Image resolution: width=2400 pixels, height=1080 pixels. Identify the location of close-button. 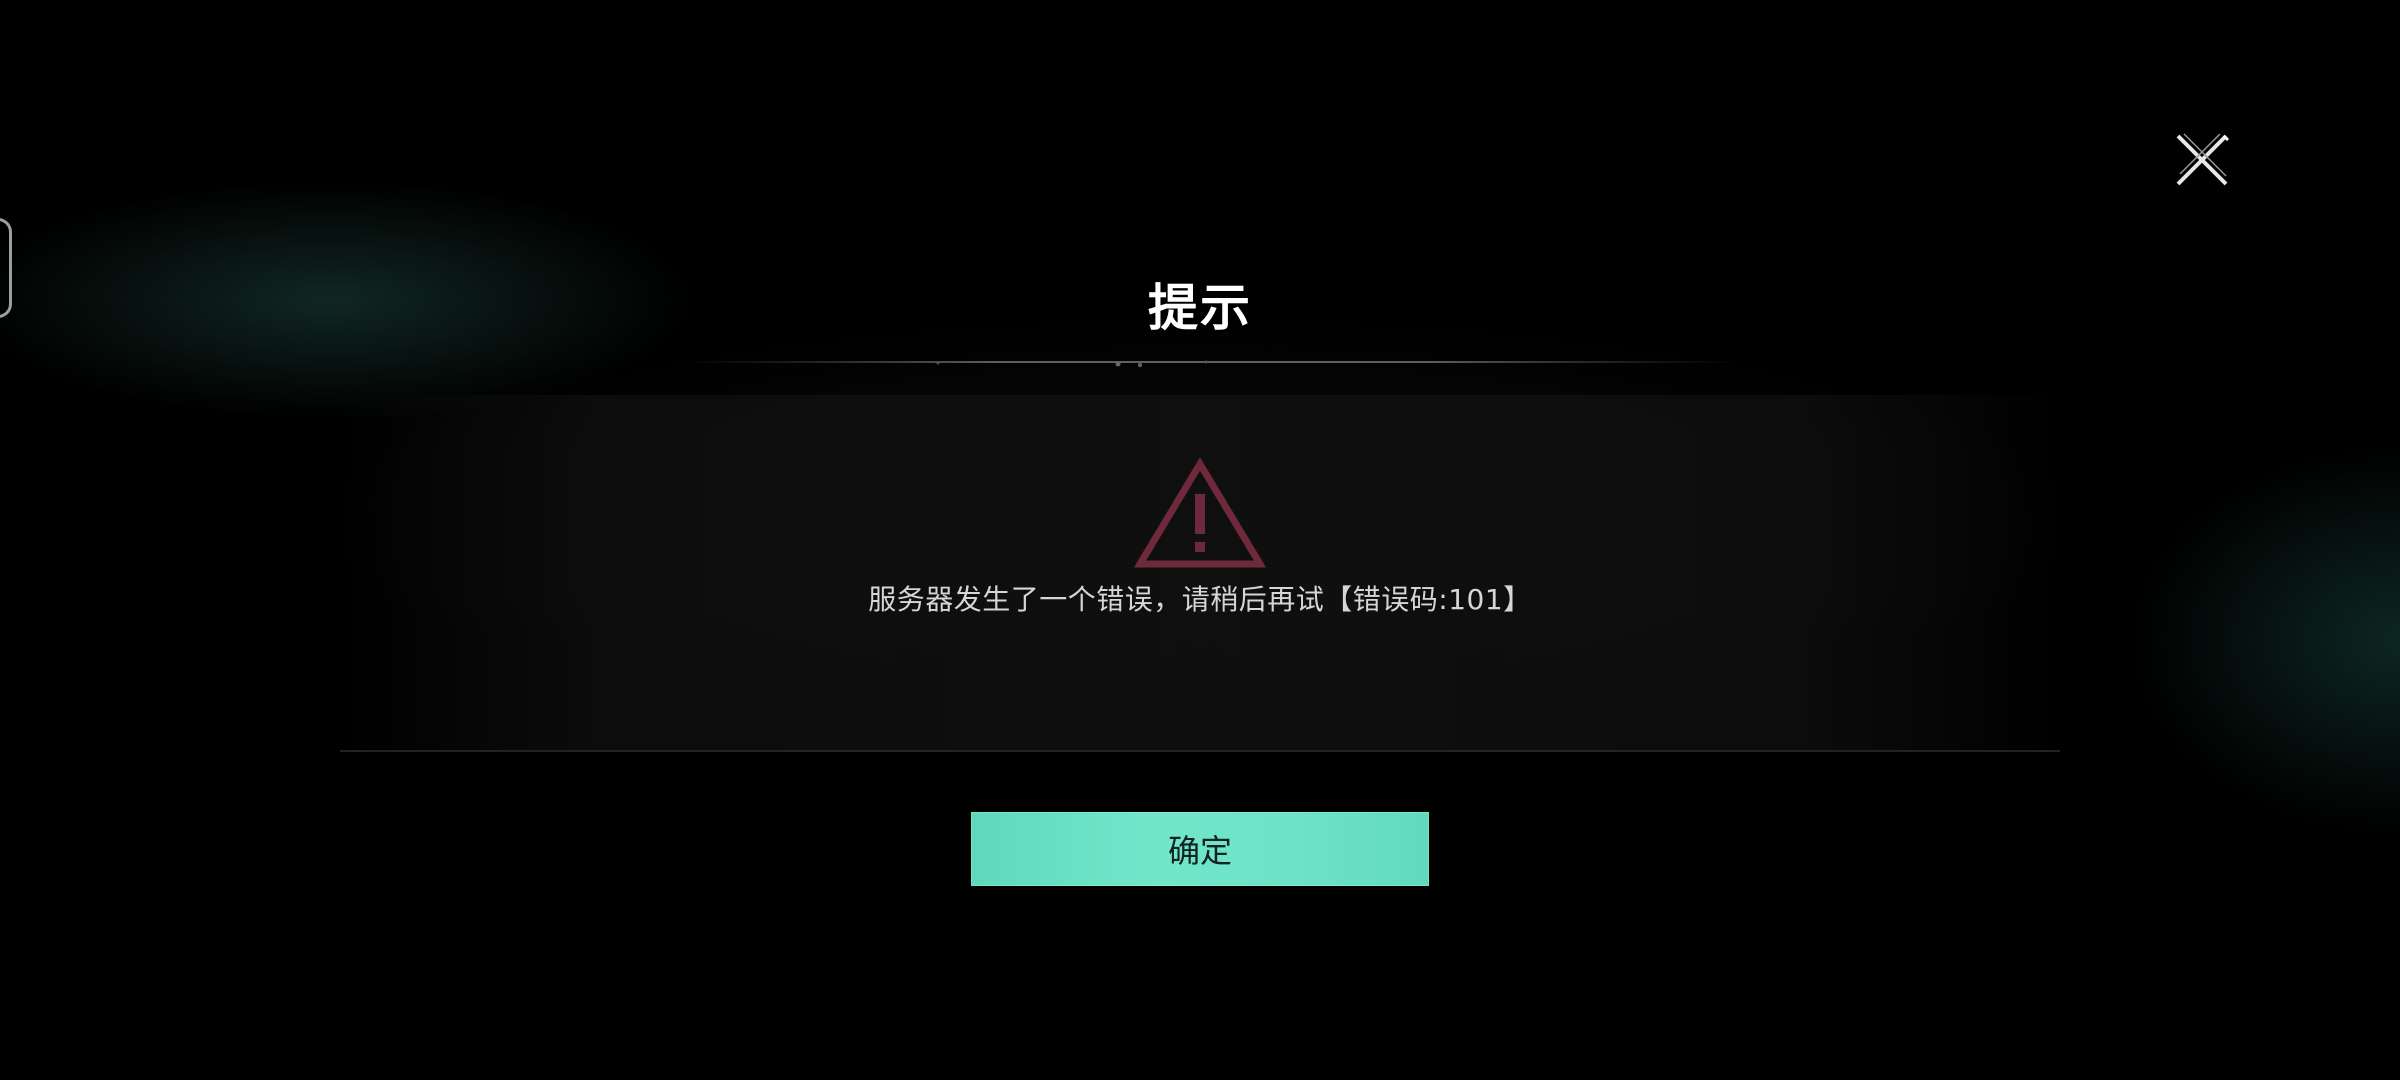
(2202, 160).